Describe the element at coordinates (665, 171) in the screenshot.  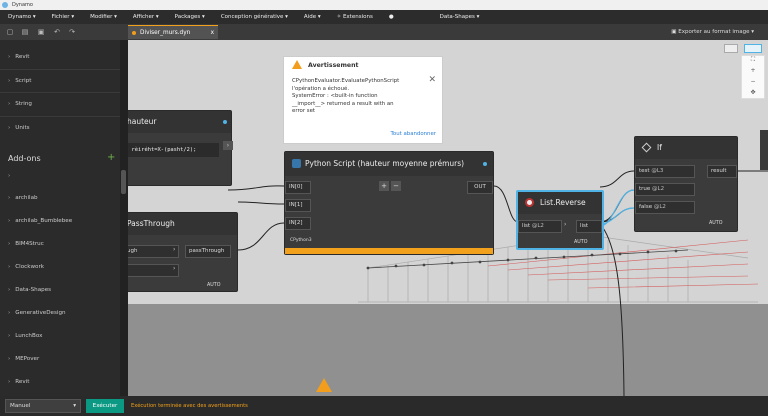
I see `input-port-test: test @L3` at that location.